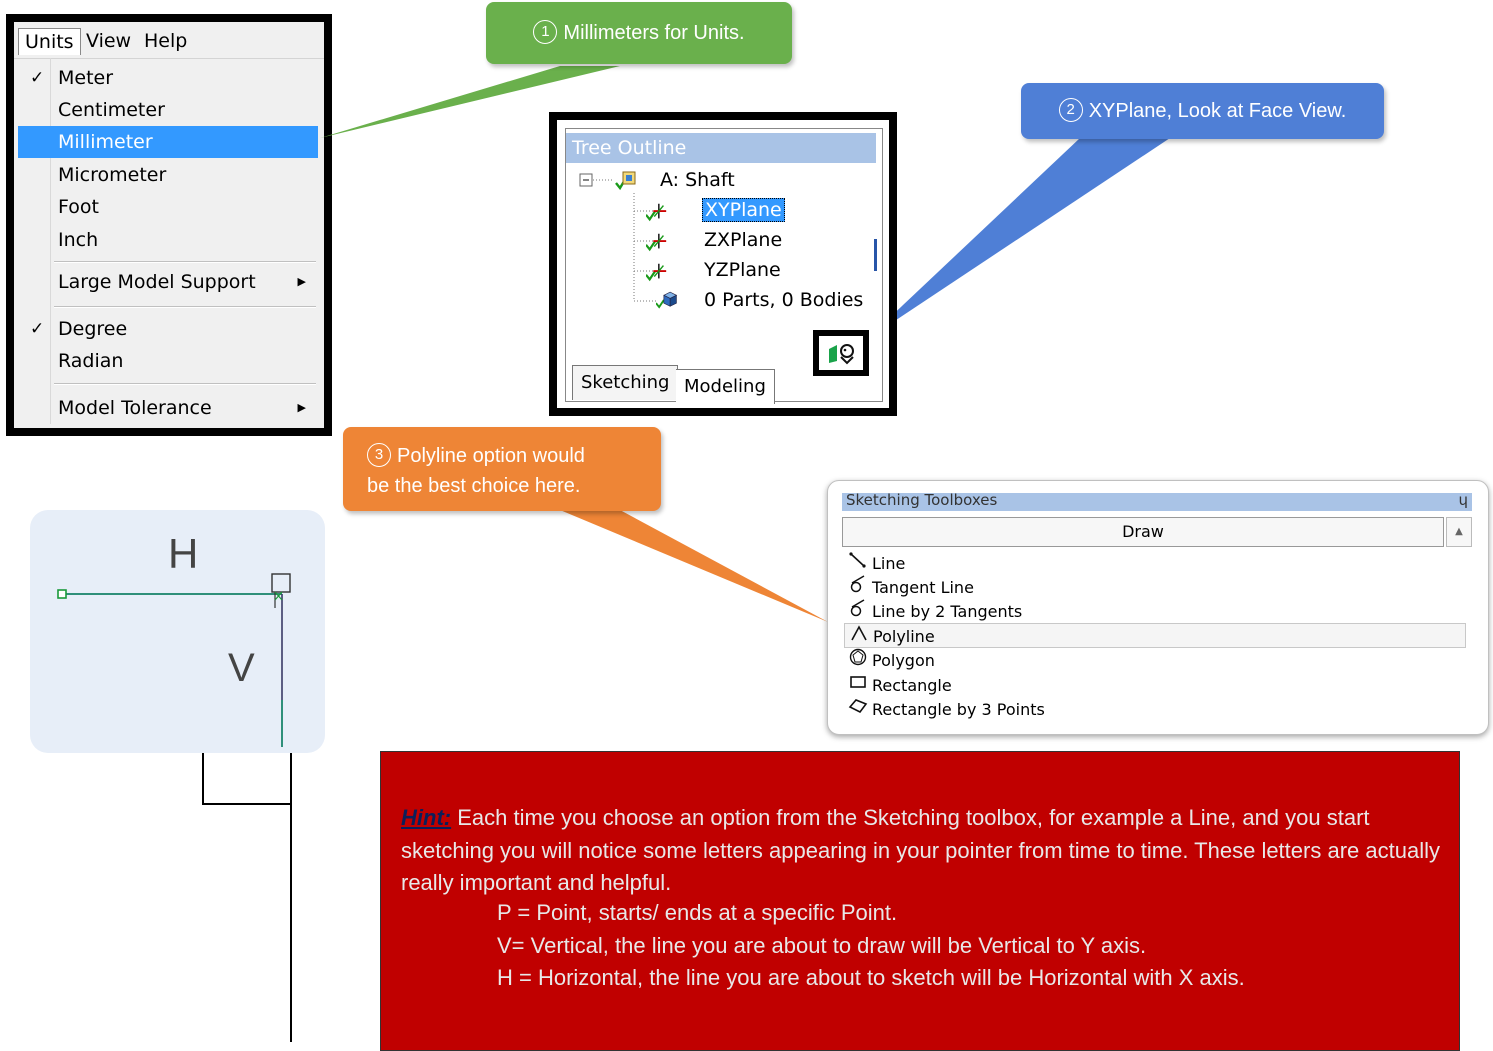 Image resolution: width=1493 pixels, height=1051 pixels. What do you see at coordinates (858, 657) in the screenshot?
I see `polygon-icon` at bounding box center [858, 657].